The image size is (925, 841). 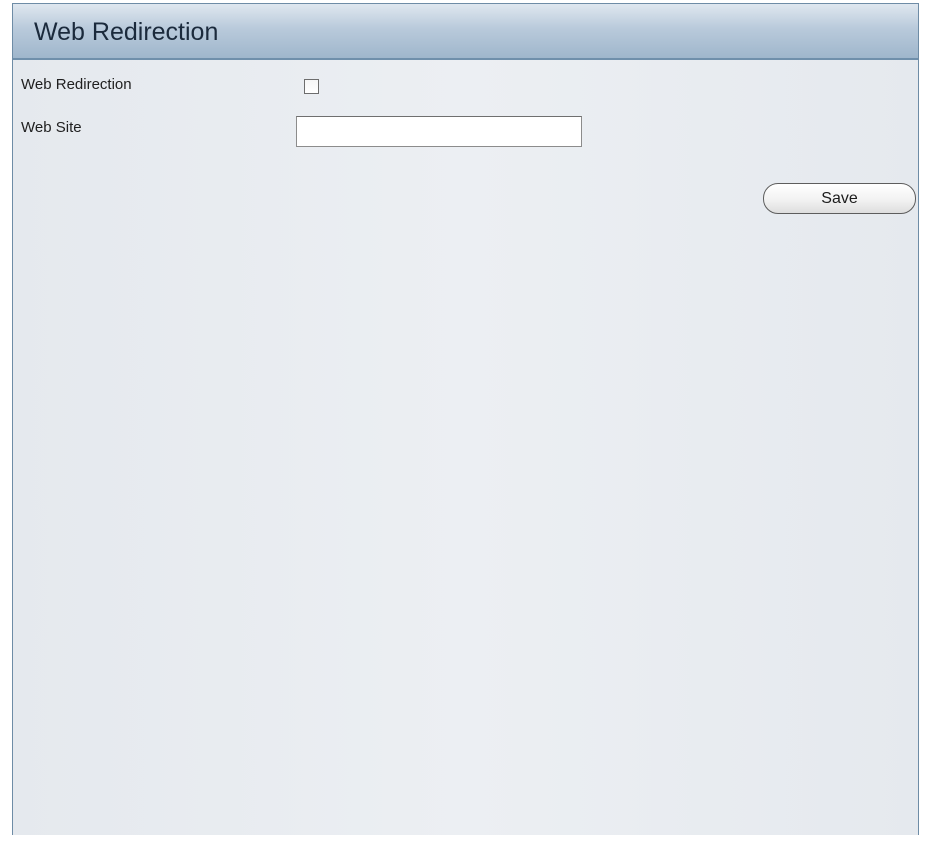 What do you see at coordinates (439, 131) in the screenshot?
I see `web-site-input` at bounding box center [439, 131].